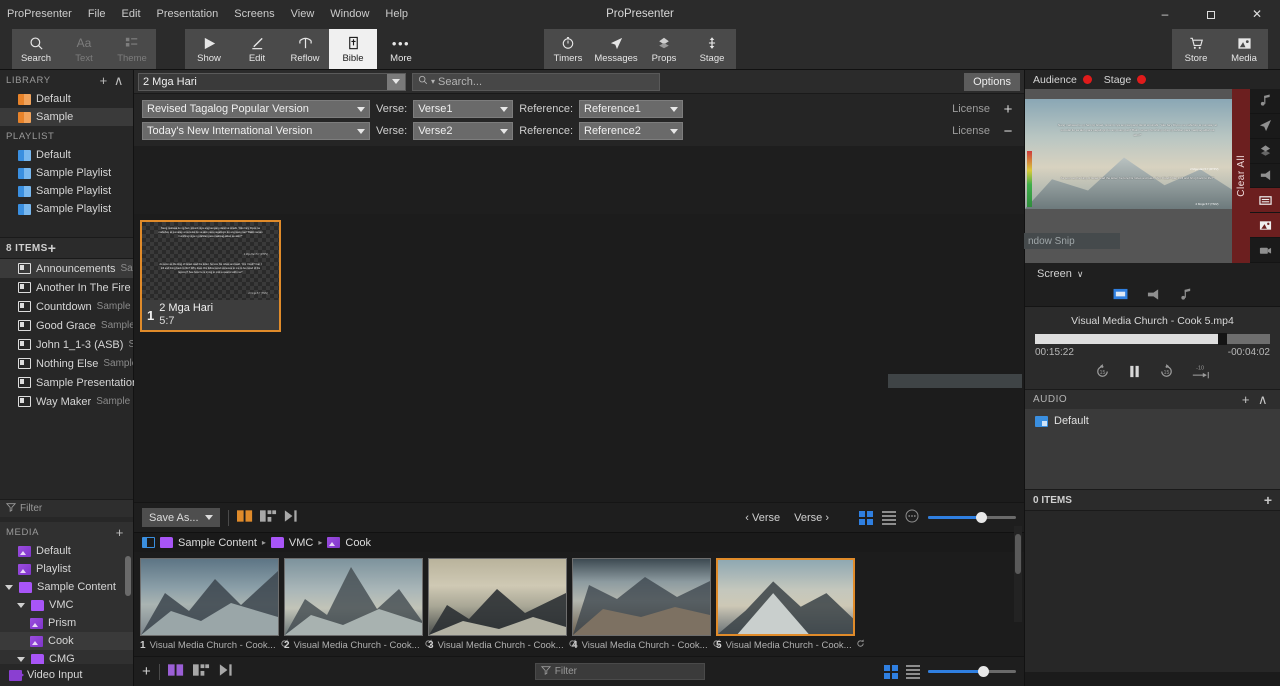 This screenshot has height=686, width=1280. I want to click on library-item-default: Default, so click(66, 99).